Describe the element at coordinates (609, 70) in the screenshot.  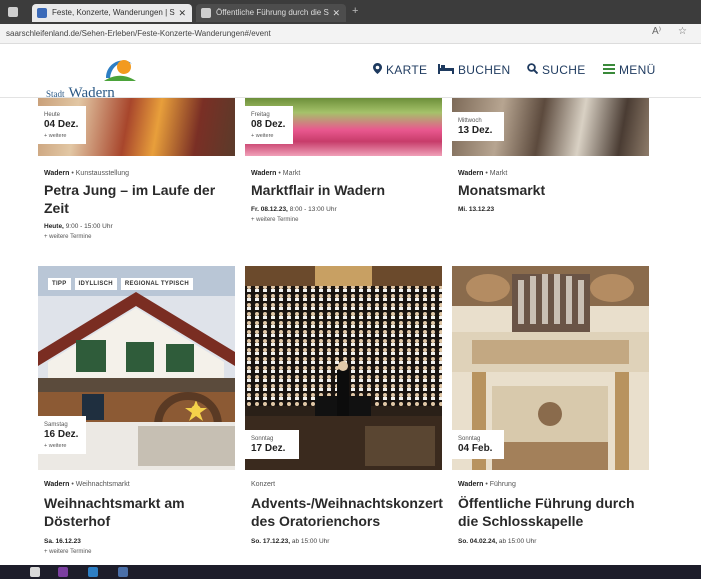
I see `hamburger-menu-icon` at that location.